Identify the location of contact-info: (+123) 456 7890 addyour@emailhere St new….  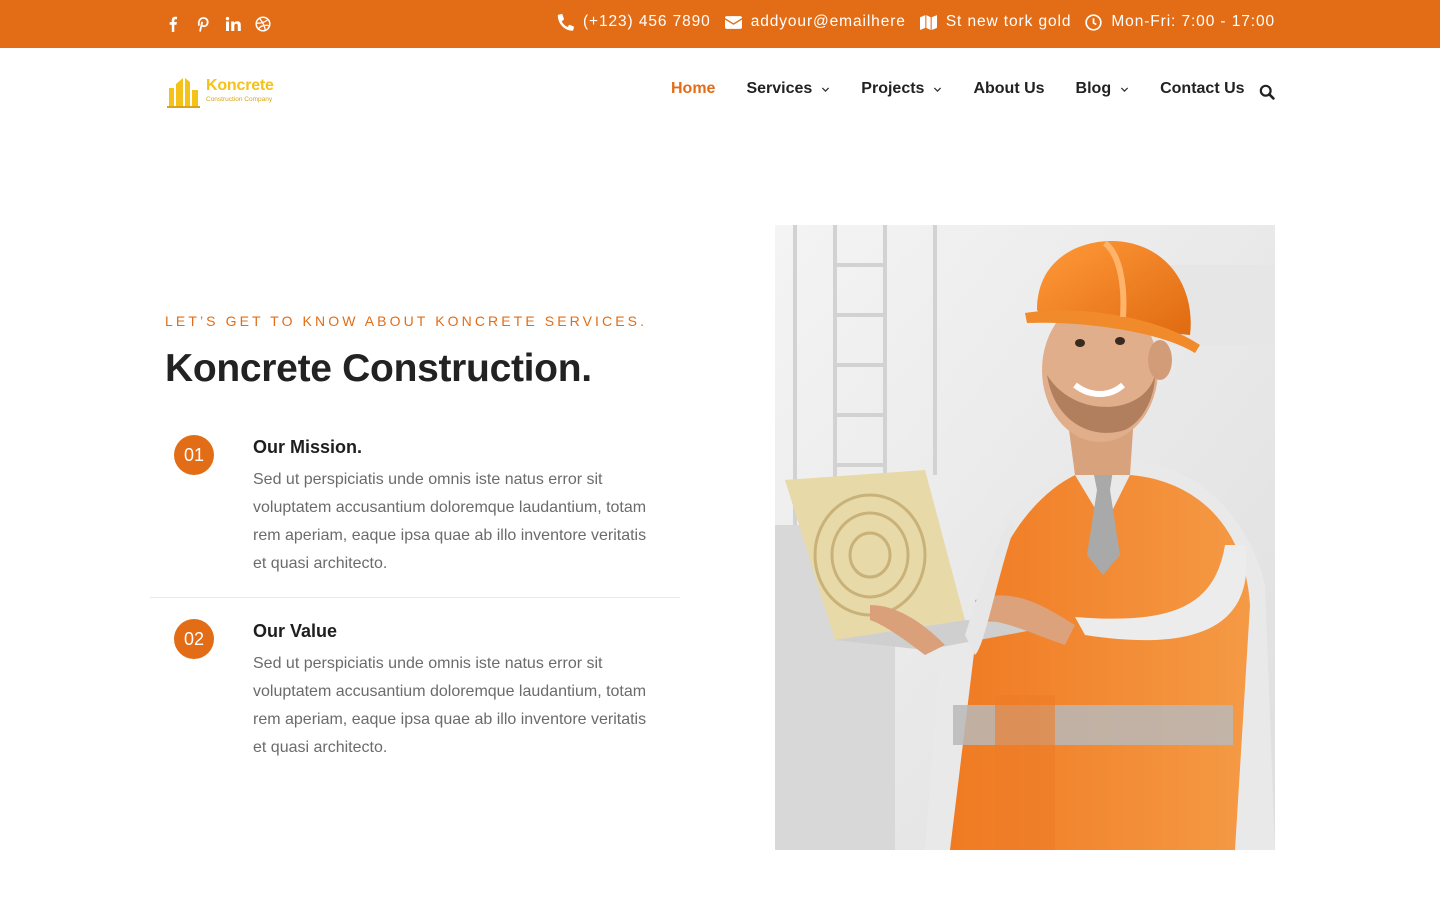
(916, 22).